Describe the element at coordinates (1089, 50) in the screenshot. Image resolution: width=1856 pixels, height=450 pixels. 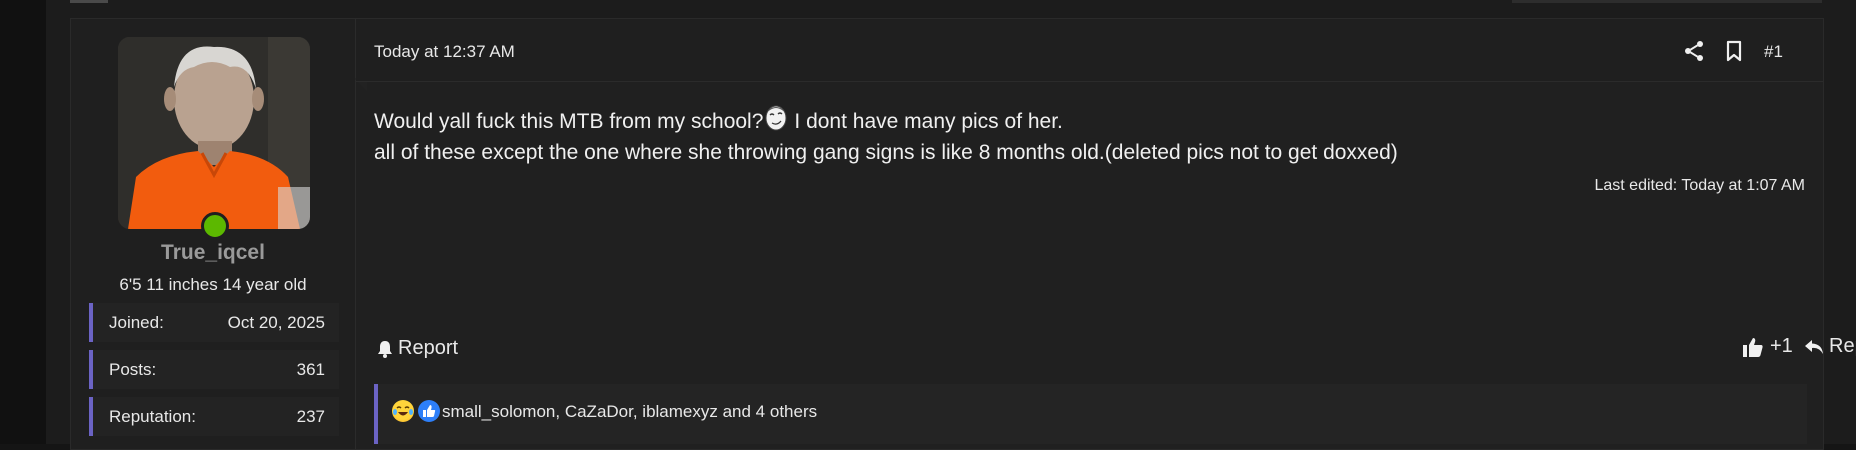
I see `message-header: Today at 12:37 AM #1` at that location.